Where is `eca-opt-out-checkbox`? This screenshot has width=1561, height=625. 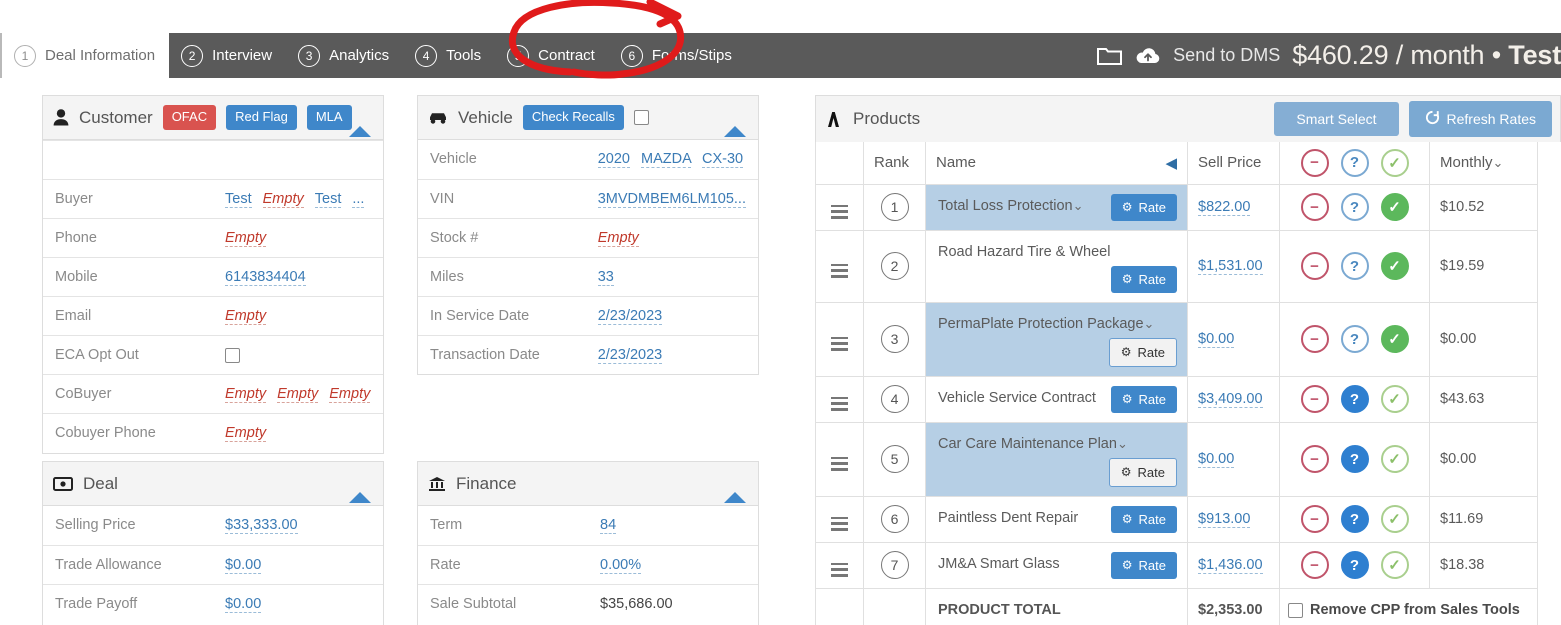
eca-opt-out-checkbox is located at coordinates (232, 355).